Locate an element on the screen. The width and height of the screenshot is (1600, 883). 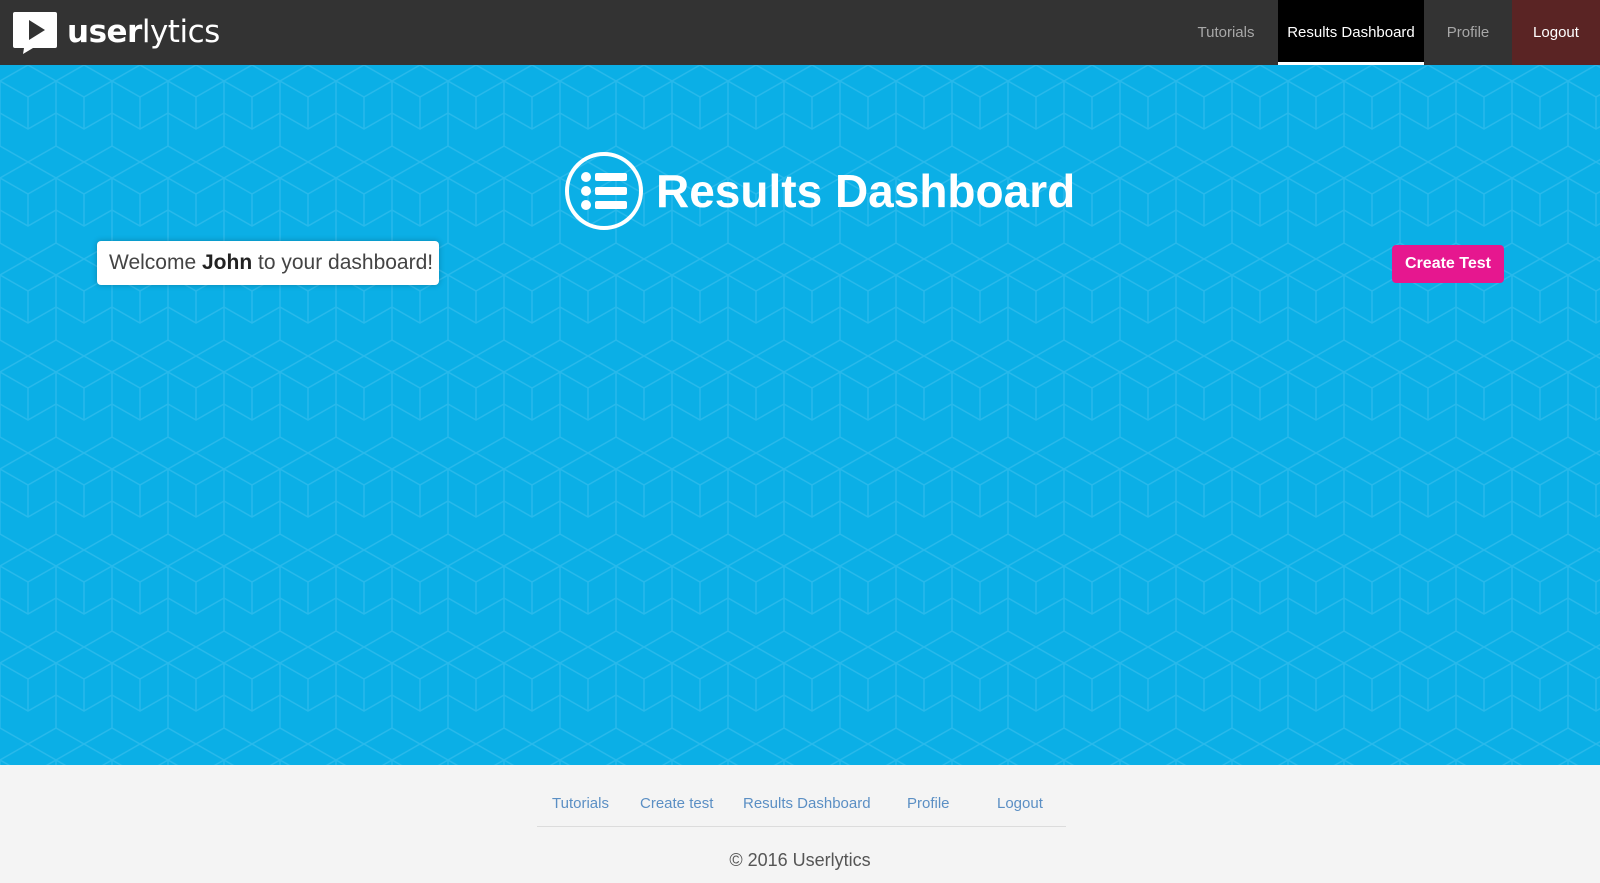
brand-name: userlytics is located at coordinates (143, 32).